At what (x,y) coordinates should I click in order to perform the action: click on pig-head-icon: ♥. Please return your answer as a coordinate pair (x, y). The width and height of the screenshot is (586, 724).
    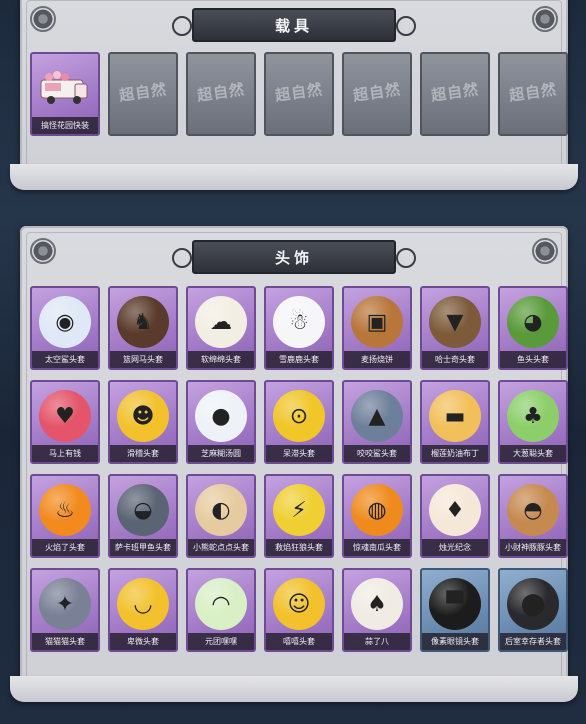
    Looking at the image, I should click on (65, 416).